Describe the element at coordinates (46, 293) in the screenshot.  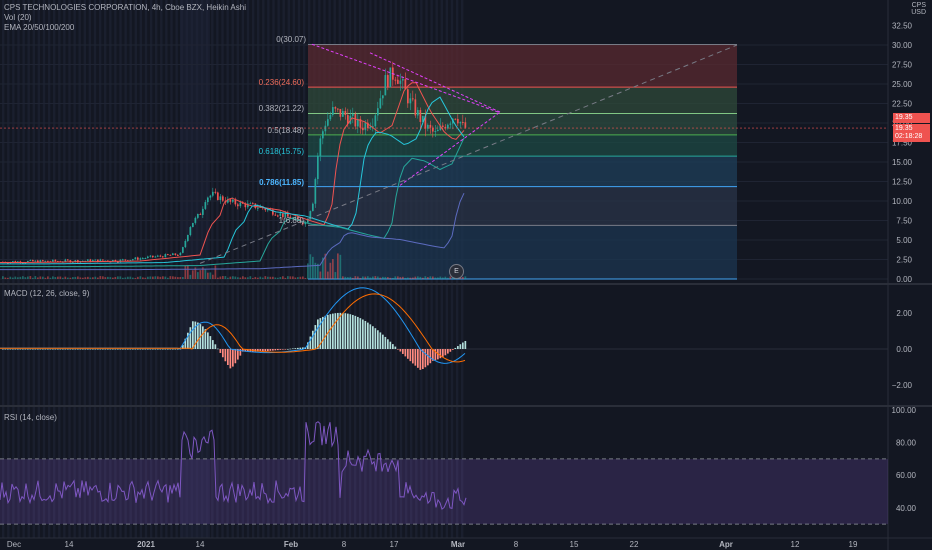
I see `macd-label: MACD (12, 26, close, 9)` at that location.